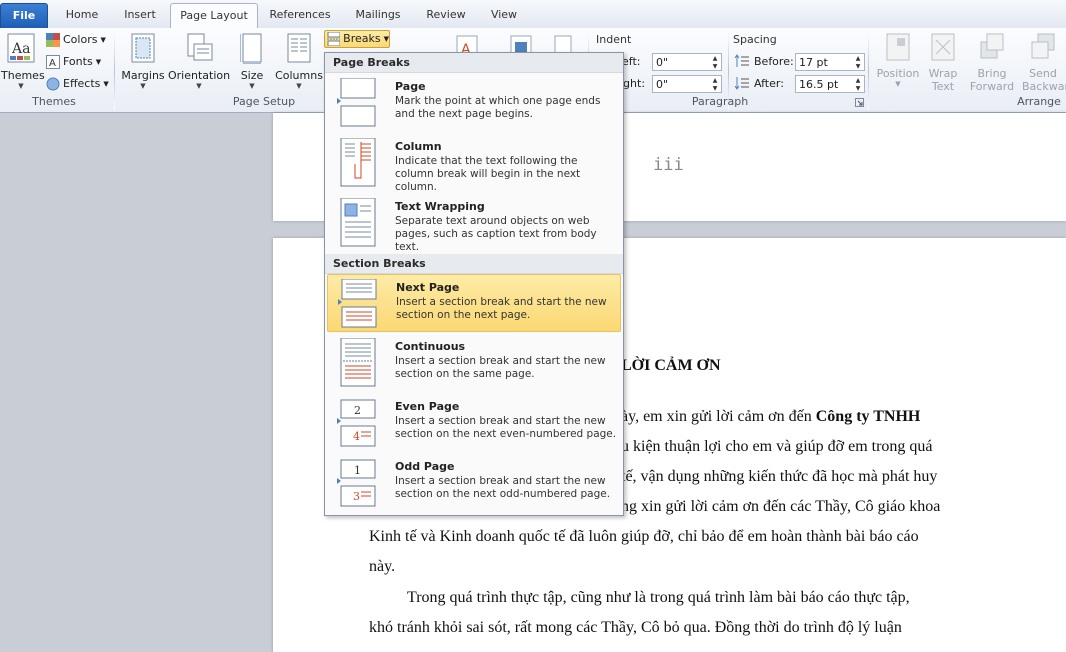 This screenshot has width=1066, height=652. What do you see at coordinates (358, 222) in the screenshot?
I see `text-wrapping-break-icon` at bounding box center [358, 222].